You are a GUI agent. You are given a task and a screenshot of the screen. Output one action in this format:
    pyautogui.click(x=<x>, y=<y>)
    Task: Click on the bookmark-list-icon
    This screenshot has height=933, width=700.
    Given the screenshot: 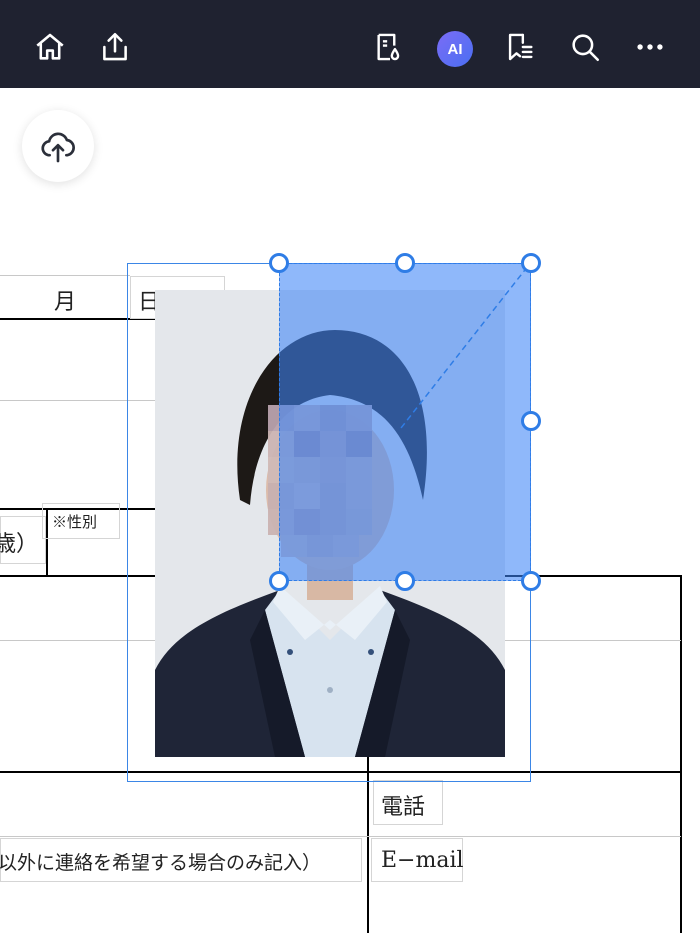 What is the action you would take?
    pyautogui.click(x=520, y=47)
    